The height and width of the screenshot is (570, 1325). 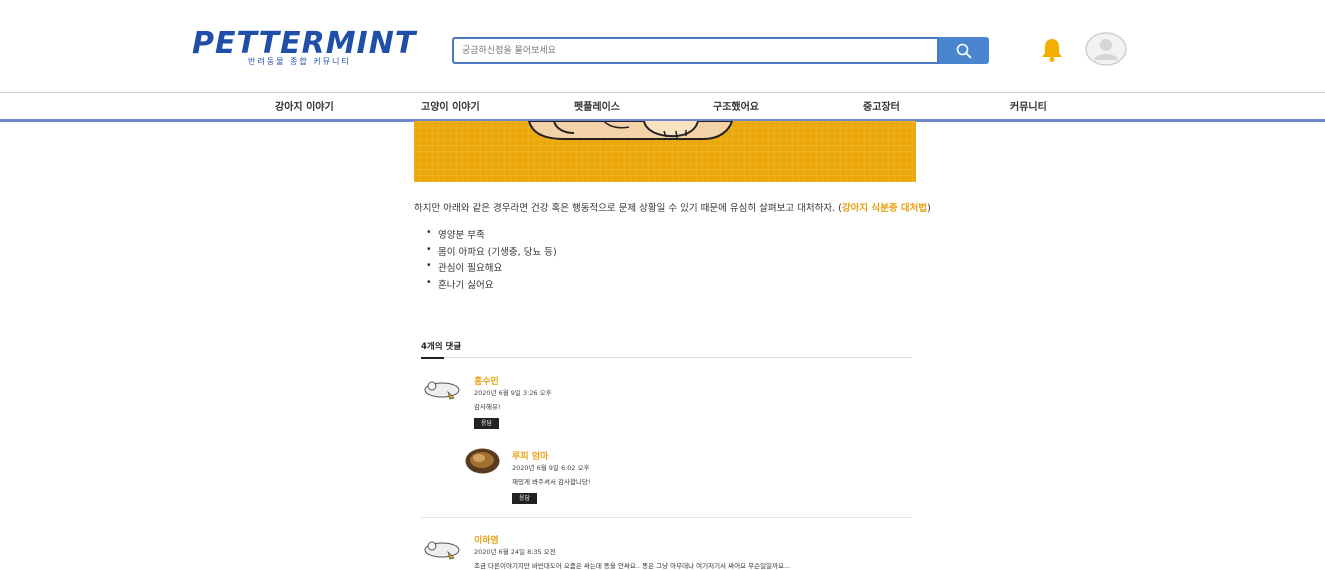 I want to click on notification-bell-icon, so click(x=1052, y=50).